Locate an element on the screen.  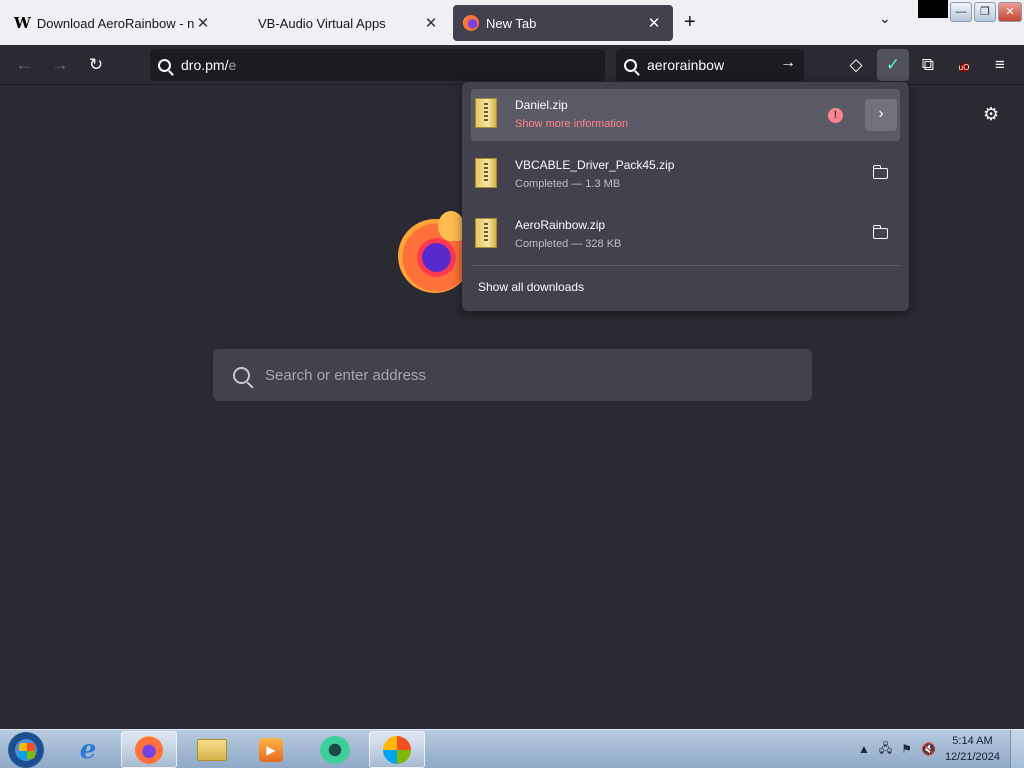
tray-expand-icon: ▲ is located at coordinates (864, 749).